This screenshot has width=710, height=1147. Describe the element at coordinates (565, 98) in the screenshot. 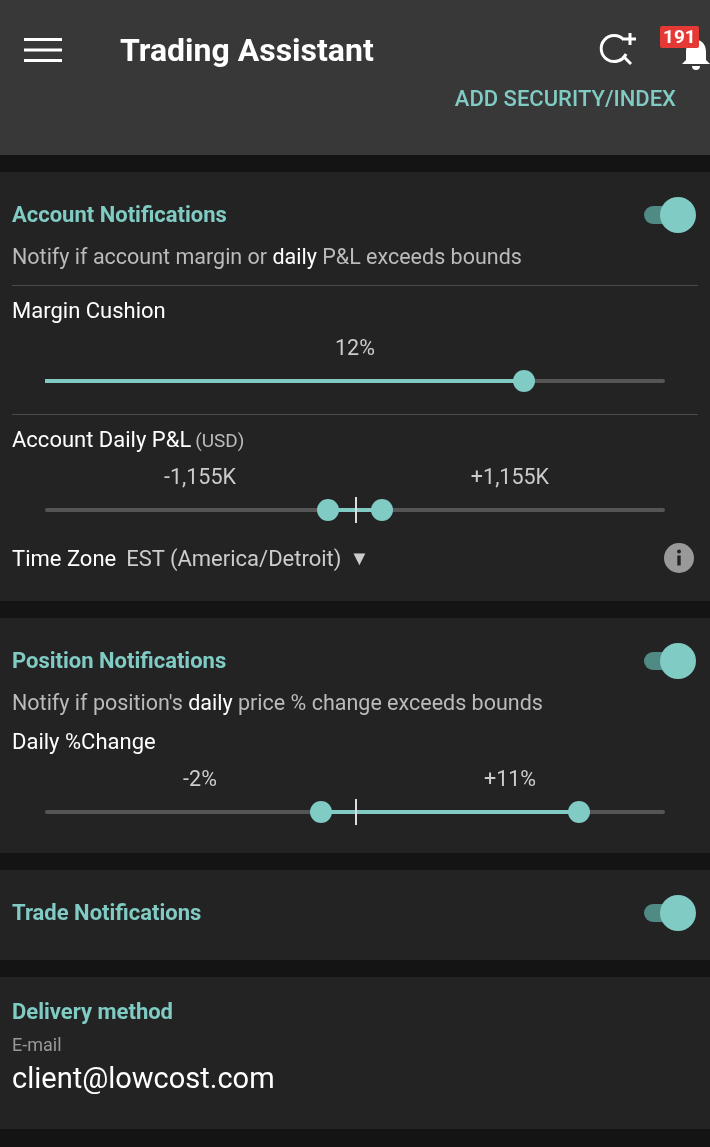

I see `add-security-link: ADD SECURITY/INDEX` at that location.